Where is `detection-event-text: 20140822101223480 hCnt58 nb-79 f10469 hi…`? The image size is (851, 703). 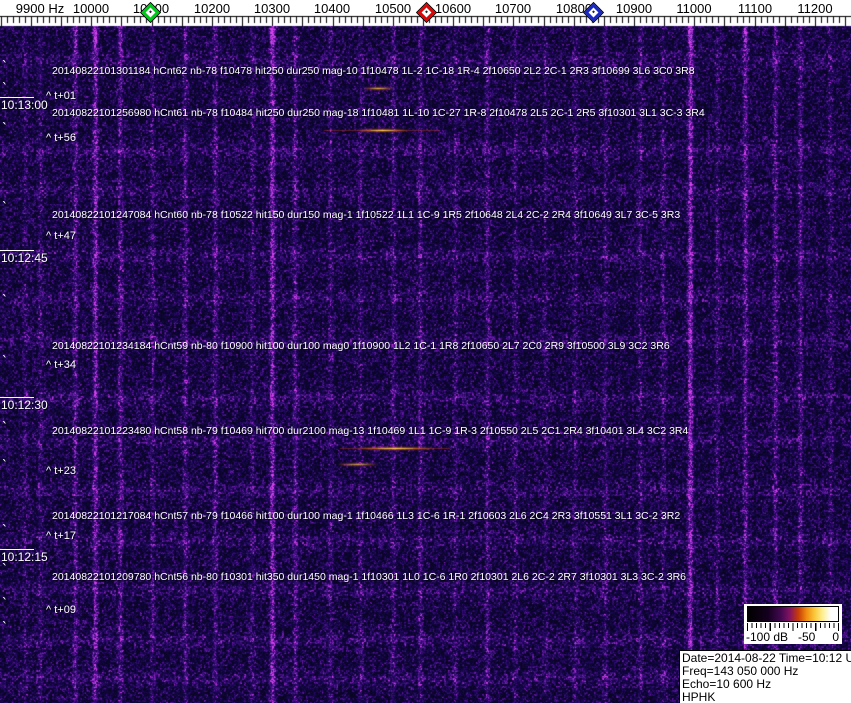 detection-event-text: 20140822101223480 hCnt58 nb-79 f10469 hi… is located at coordinates (370, 431).